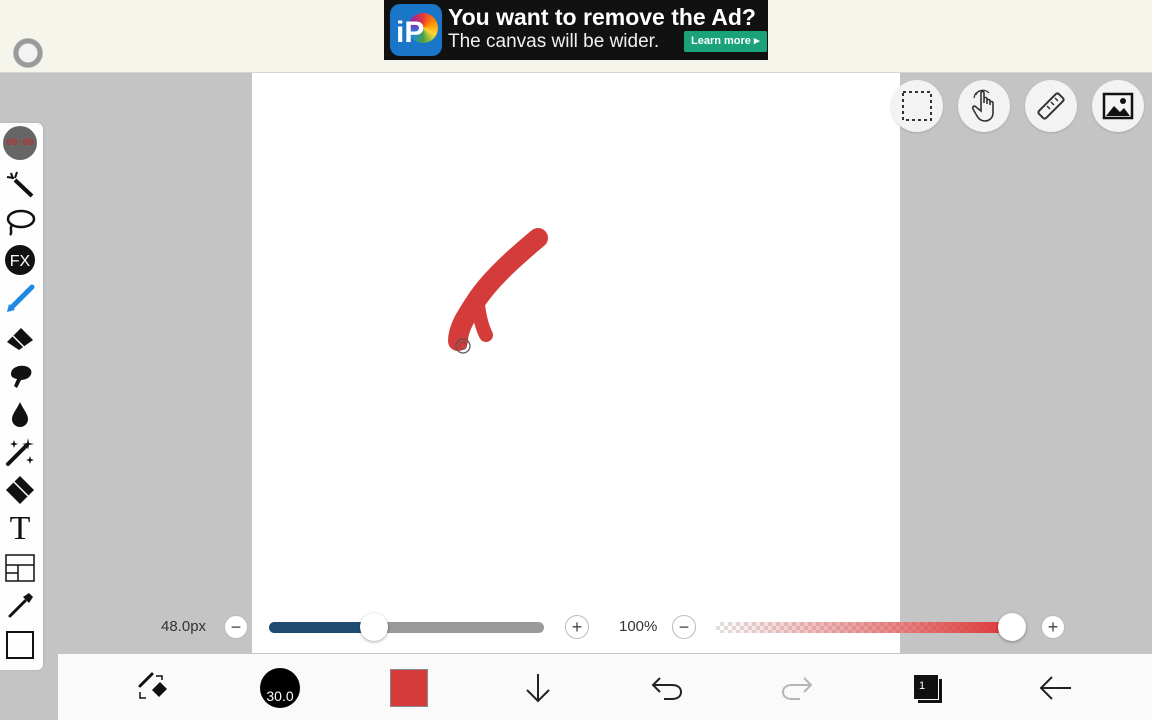 Image resolution: width=1152 pixels, height=720 pixels. I want to click on blur-tool, so click(20, 414).